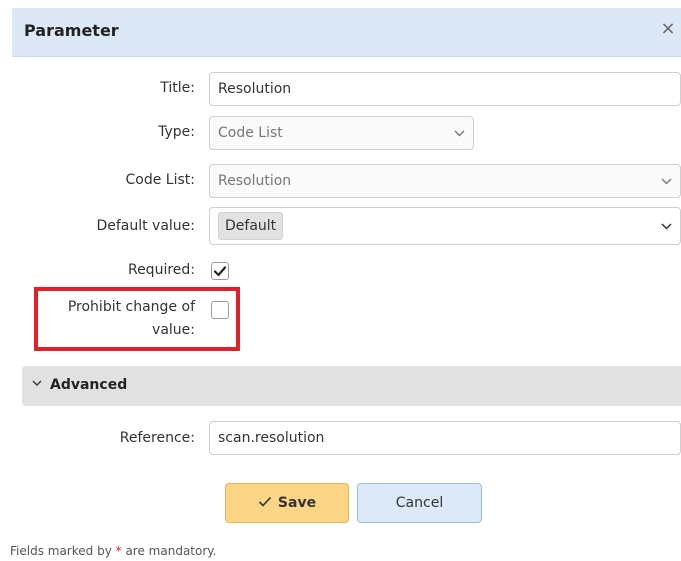 The height and width of the screenshot is (561, 681). Describe the element at coordinates (271, 438) in the screenshot. I see `reference-input-value: scan.resolution` at that location.